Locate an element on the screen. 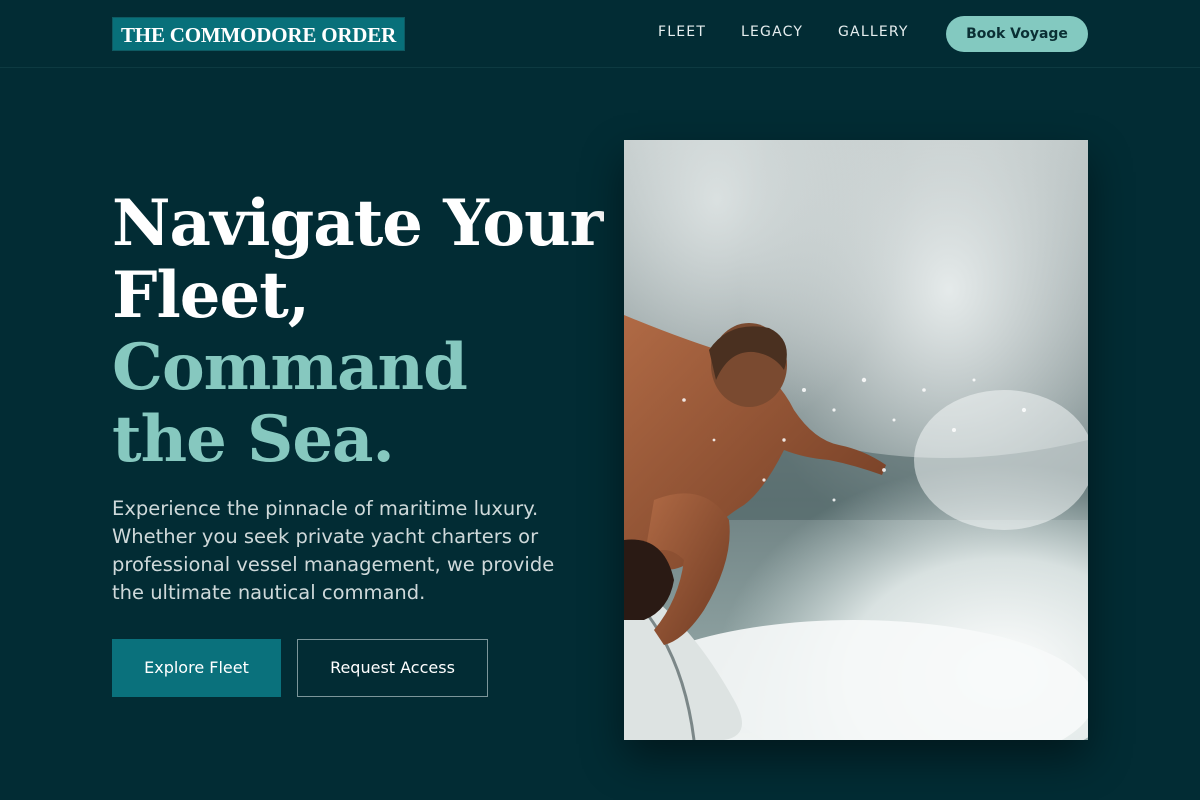  request-access-button: Request Access is located at coordinates (392, 668).